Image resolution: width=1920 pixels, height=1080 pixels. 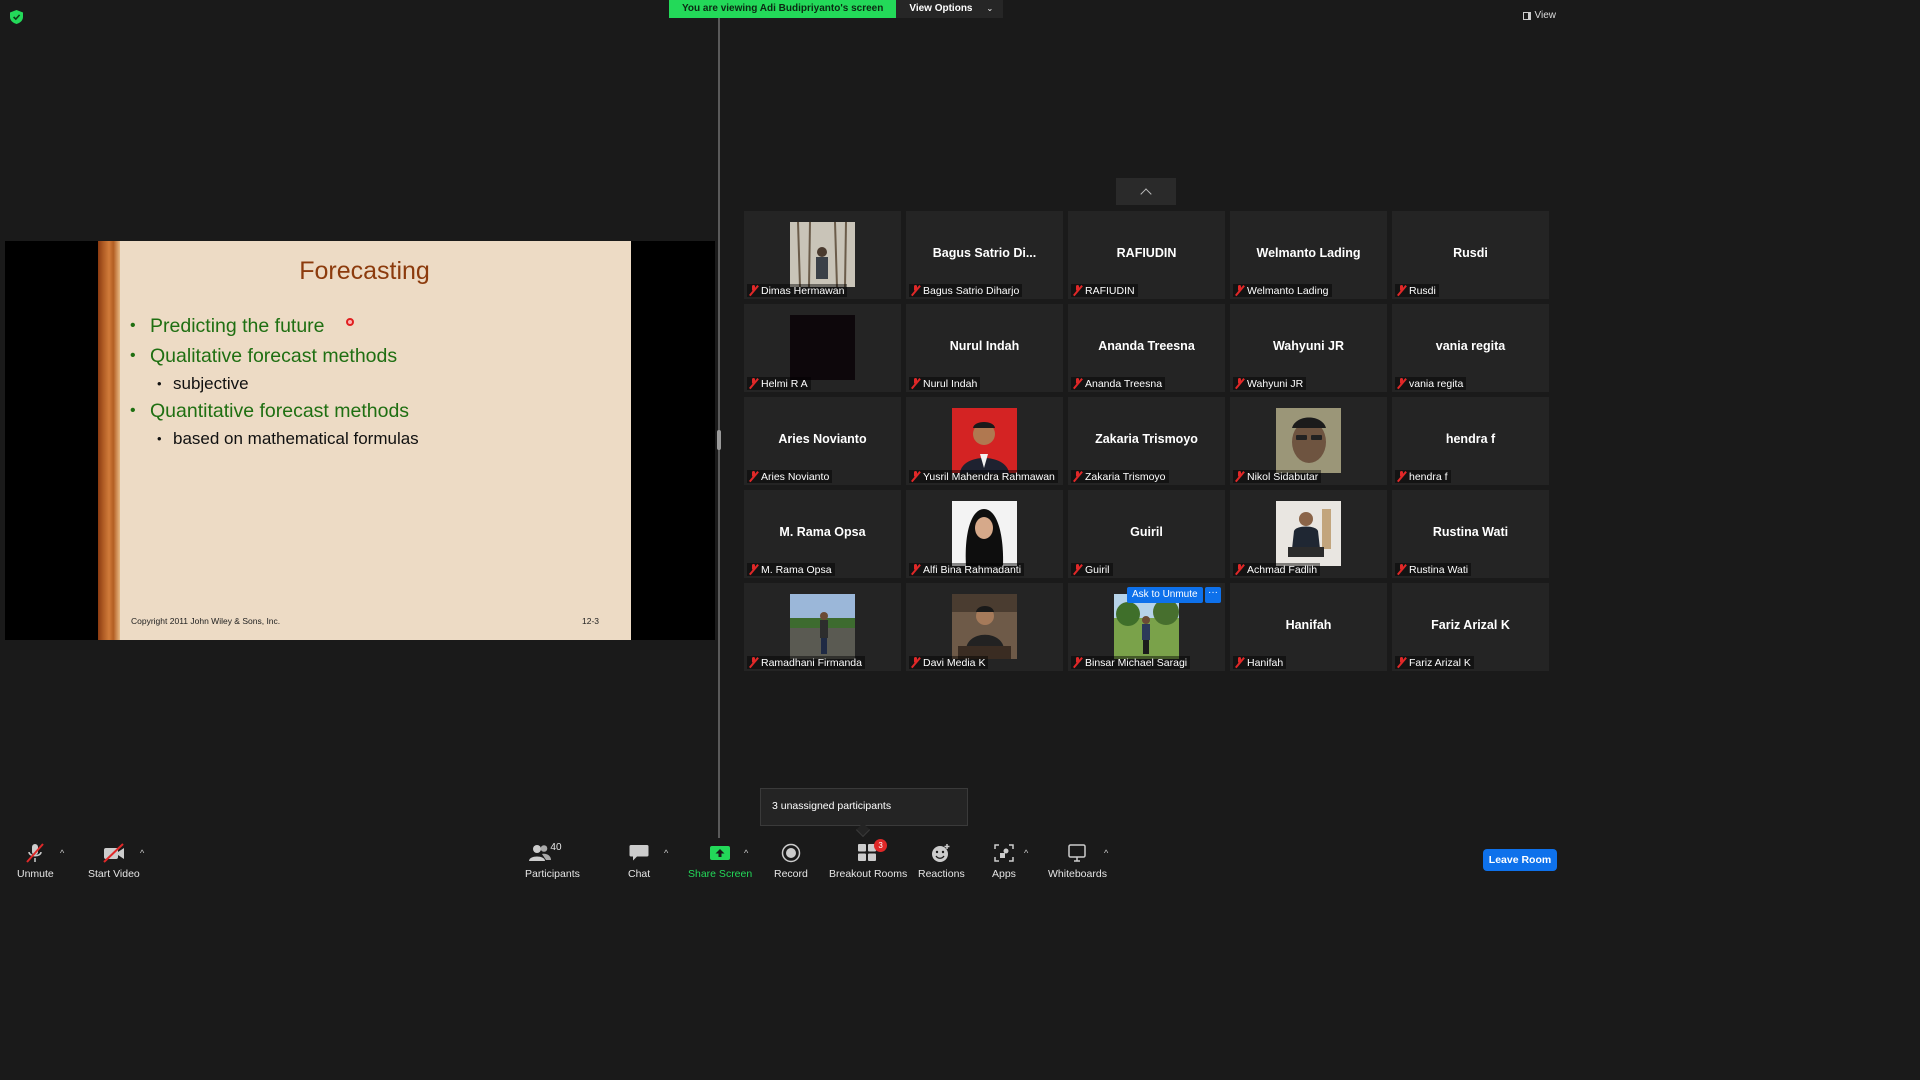 I want to click on participant-tile: Ananda Treesna Ananda Treesna, so click(x=1146, y=348).